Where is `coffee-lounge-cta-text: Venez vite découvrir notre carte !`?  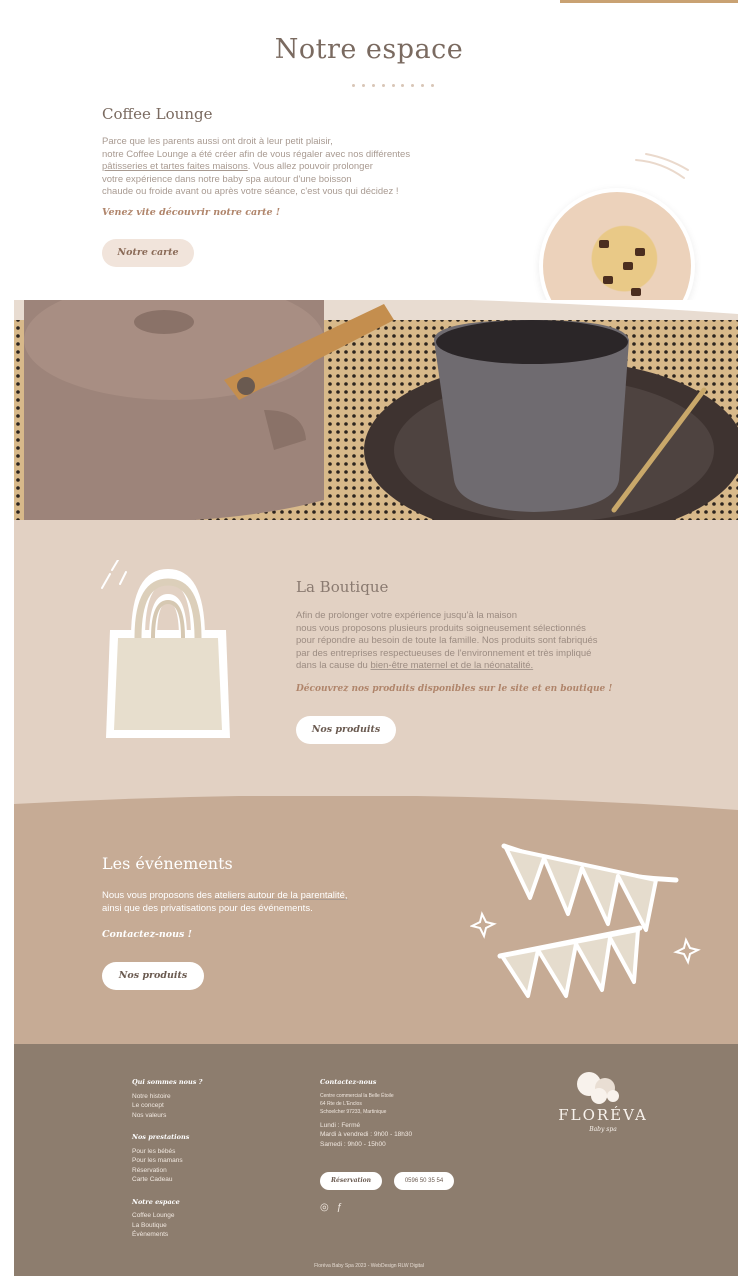 coffee-lounge-cta-text: Venez vite découvrir notre carte ! is located at coordinates (191, 212).